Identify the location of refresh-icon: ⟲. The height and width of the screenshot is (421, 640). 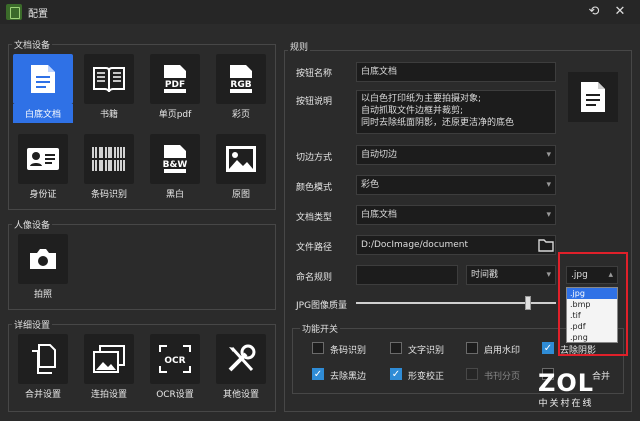
(594, 12).